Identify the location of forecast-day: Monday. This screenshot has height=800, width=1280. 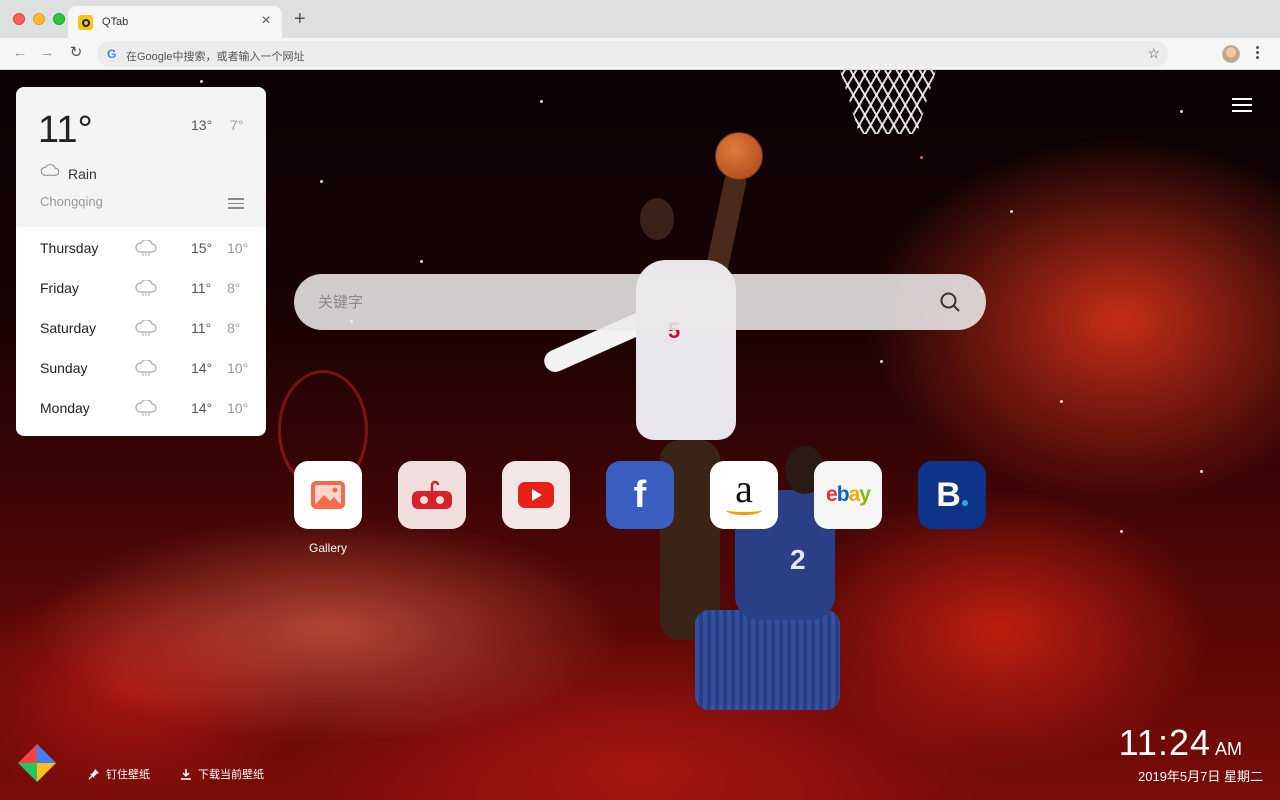
(65, 408).